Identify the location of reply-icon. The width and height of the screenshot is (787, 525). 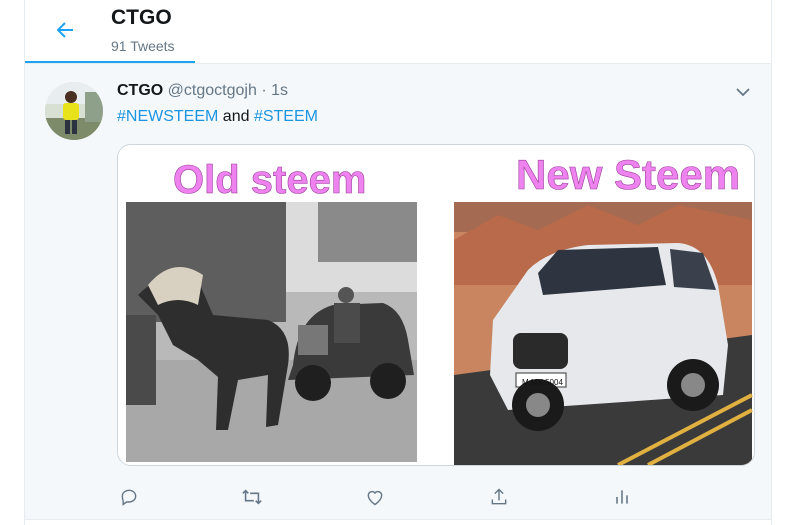
(129, 497).